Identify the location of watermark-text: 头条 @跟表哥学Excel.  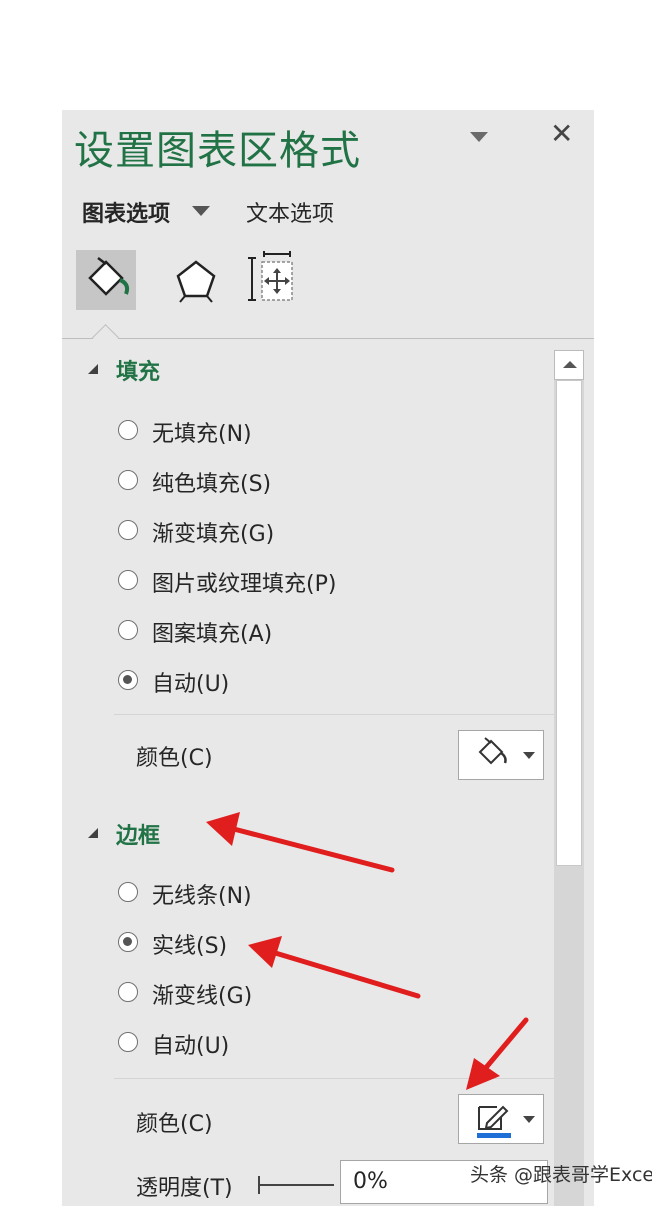
(561, 1175).